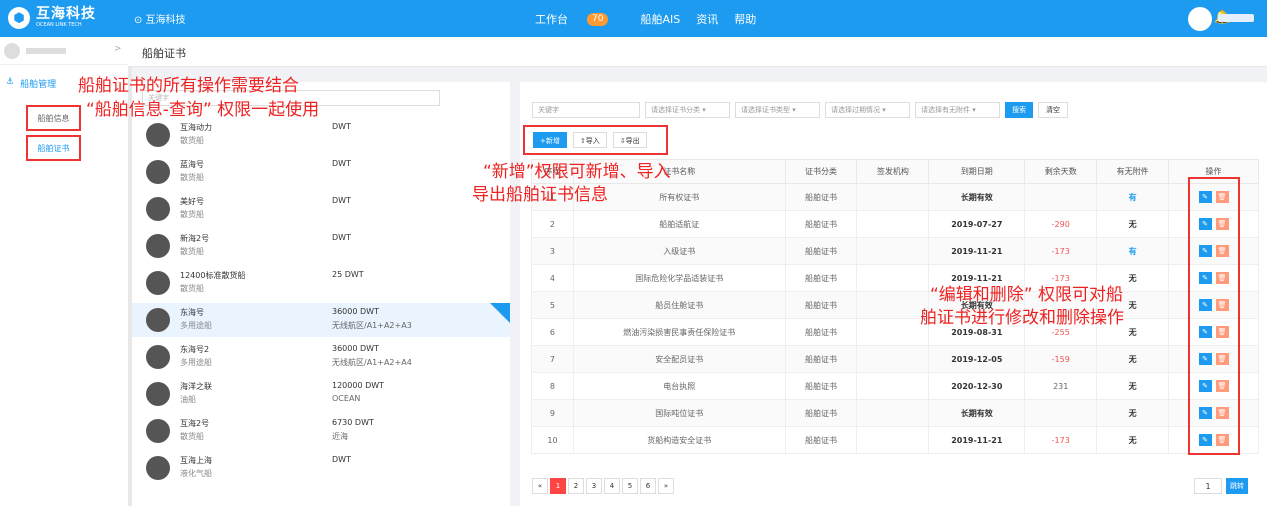  Describe the element at coordinates (630, 486) in the screenshot. I see `page-button: 5` at that location.